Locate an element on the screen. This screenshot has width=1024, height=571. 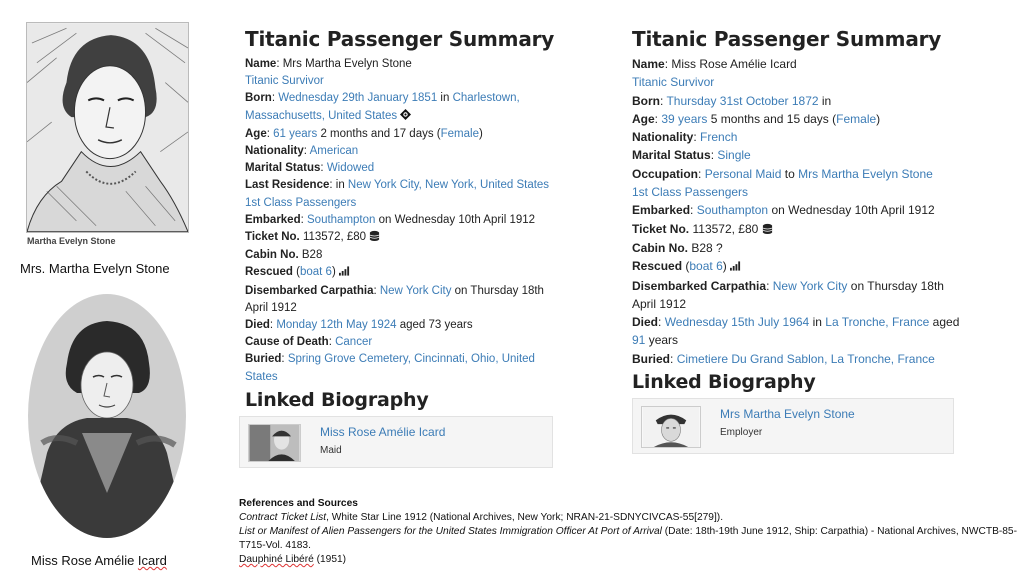
rescued-label: Rescued is located at coordinates (657, 266).